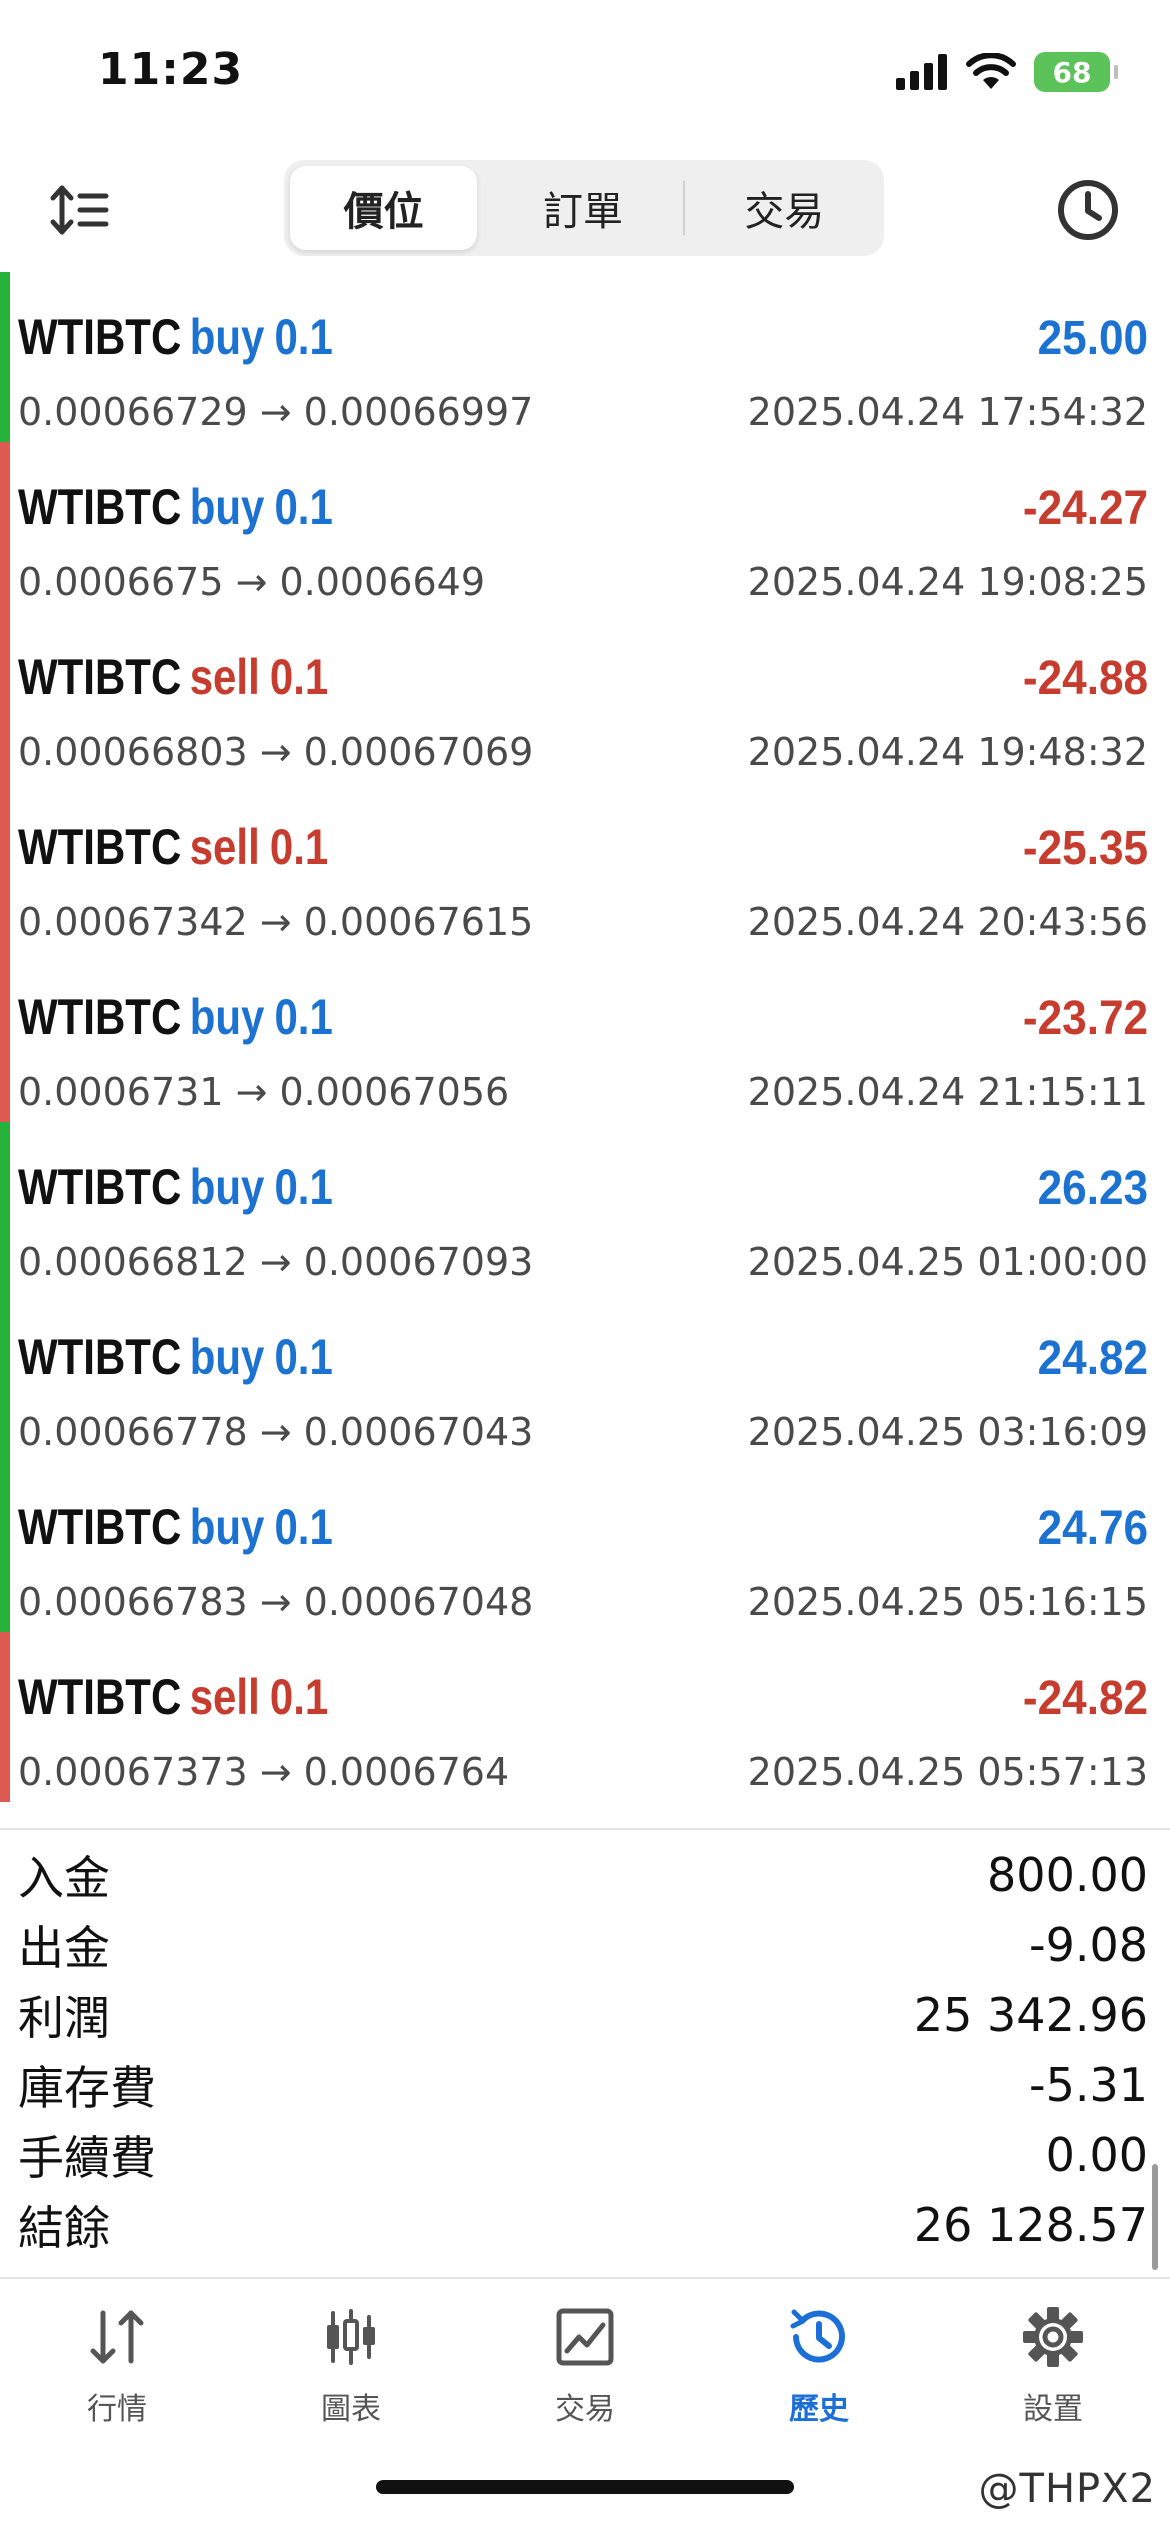 The height and width of the screenshot is (2532, 1170). What do you see at coordinates (1155, 2217) in the screenshot?
I see `scroll-indicator` at bounding box center [1155, 2217].